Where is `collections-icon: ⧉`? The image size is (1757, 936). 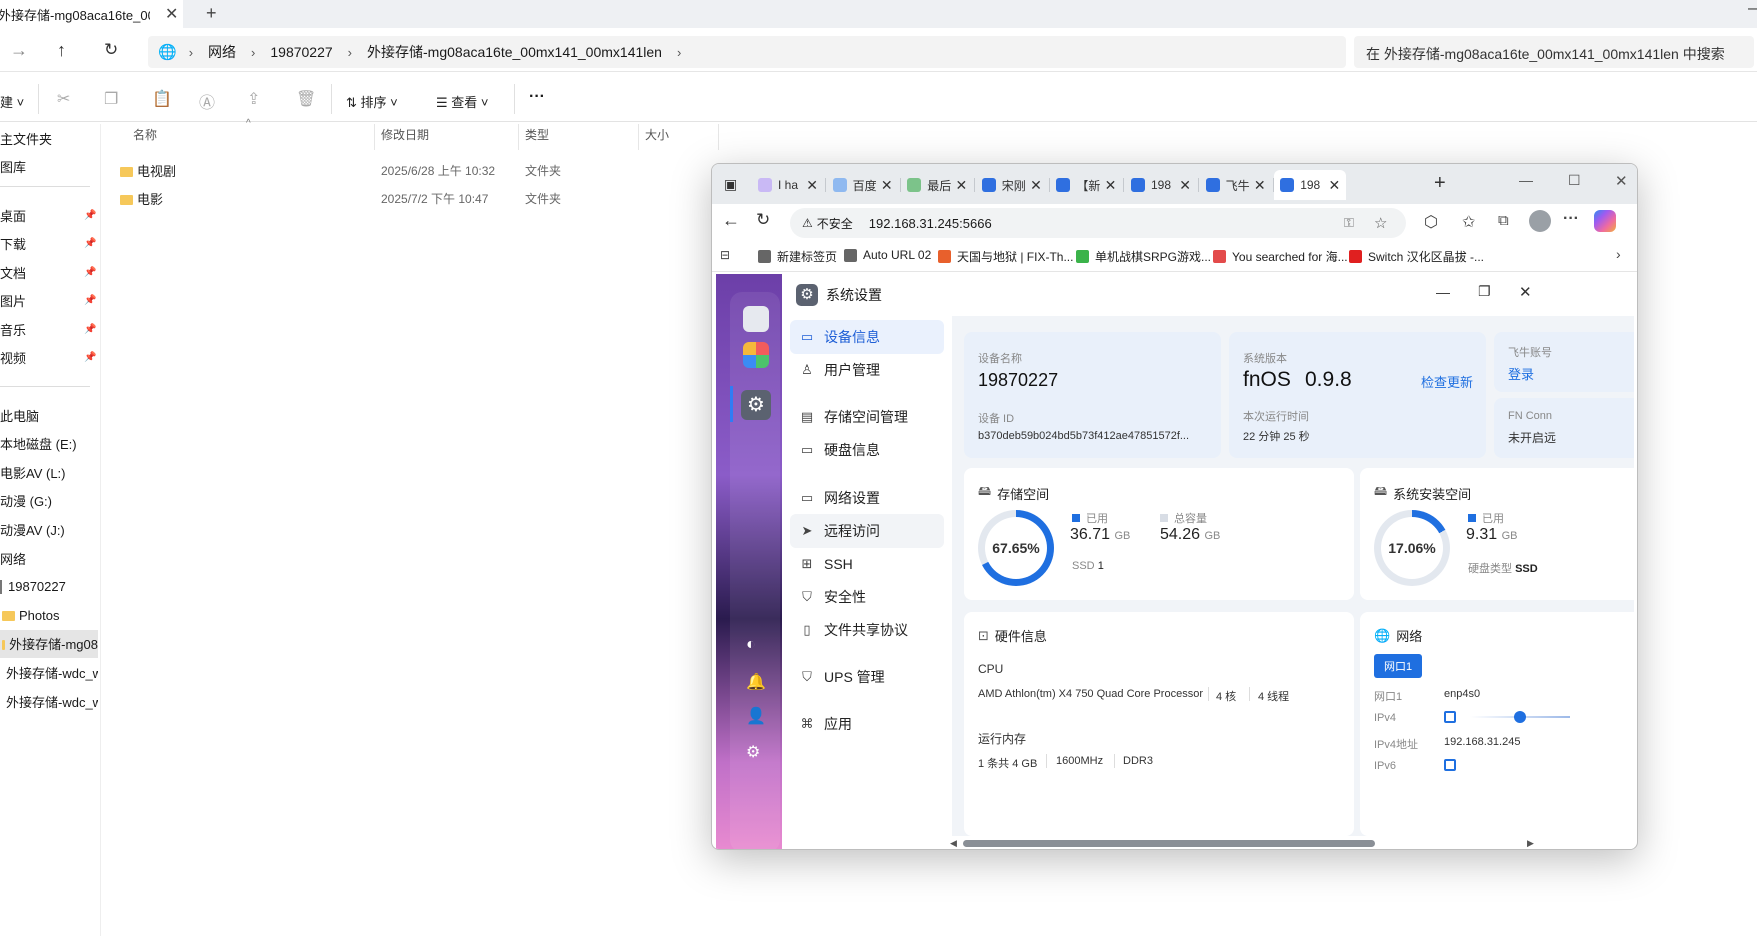
collections-icon: ⧉ is located at coordinates (1503, 220).